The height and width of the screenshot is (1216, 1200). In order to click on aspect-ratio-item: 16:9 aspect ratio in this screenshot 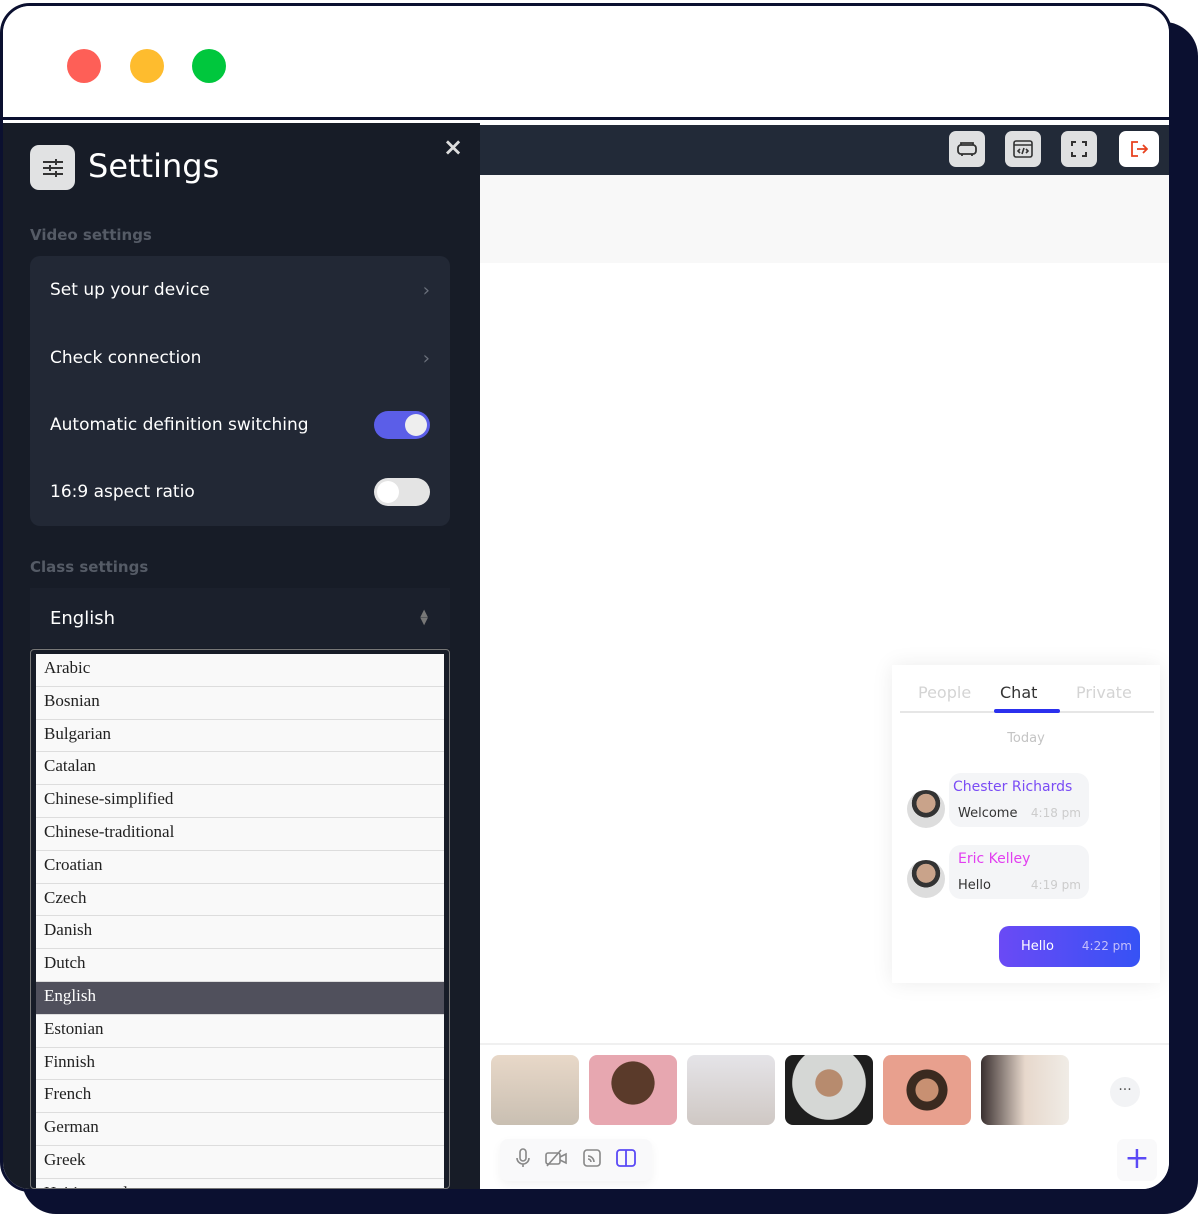, I will do `click(240, 492)`.